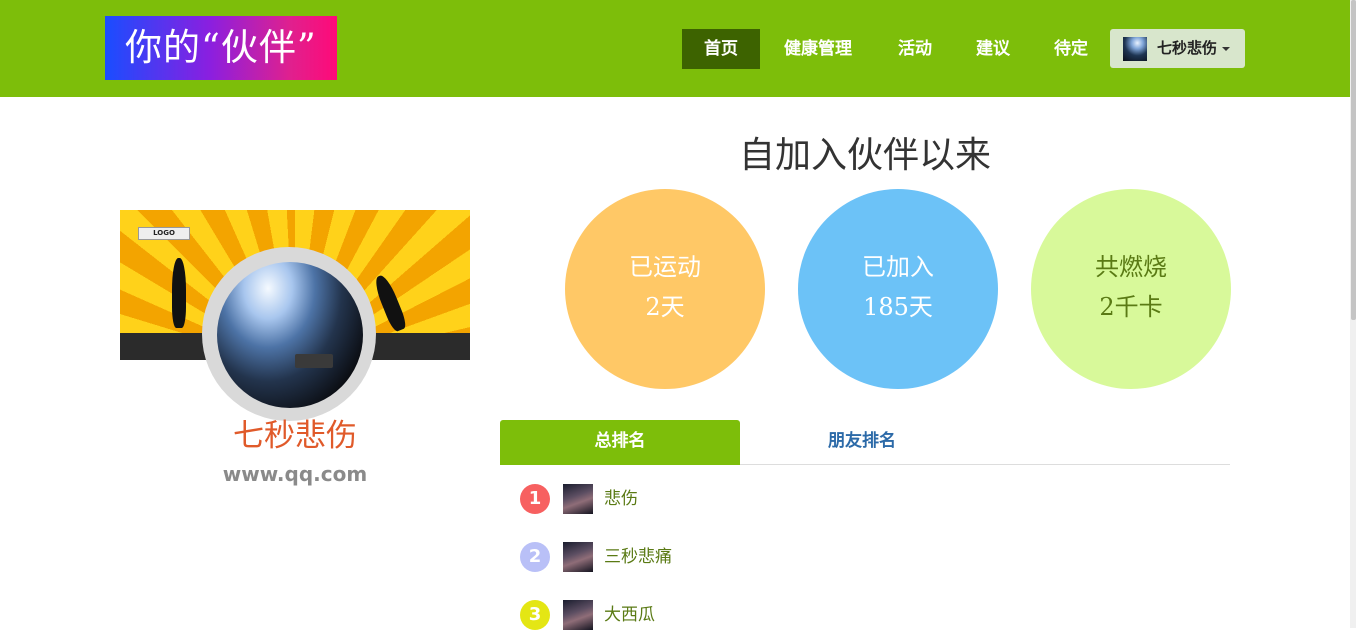  I want to click on nav-suggestions: 建议, so click(993, 49).